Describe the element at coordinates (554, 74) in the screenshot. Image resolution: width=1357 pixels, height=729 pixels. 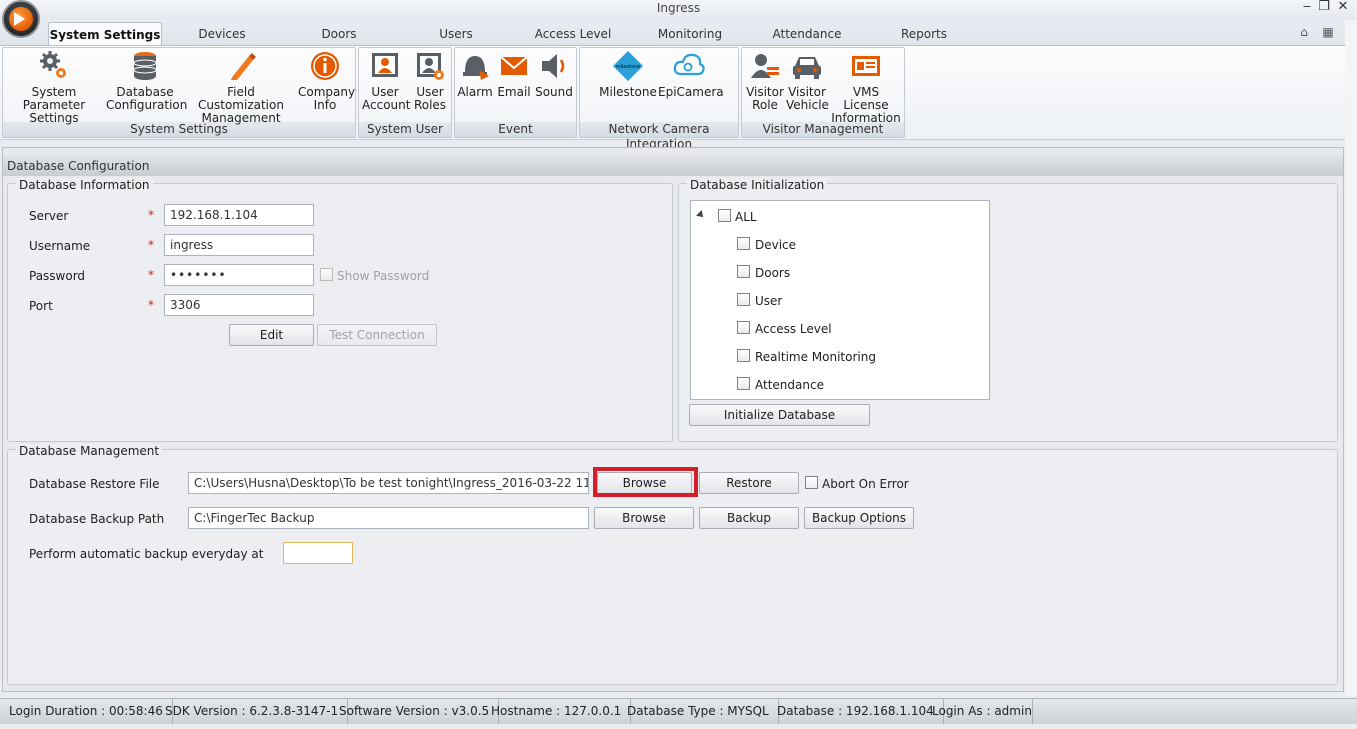
I see `sound-button: Sound` at that location.